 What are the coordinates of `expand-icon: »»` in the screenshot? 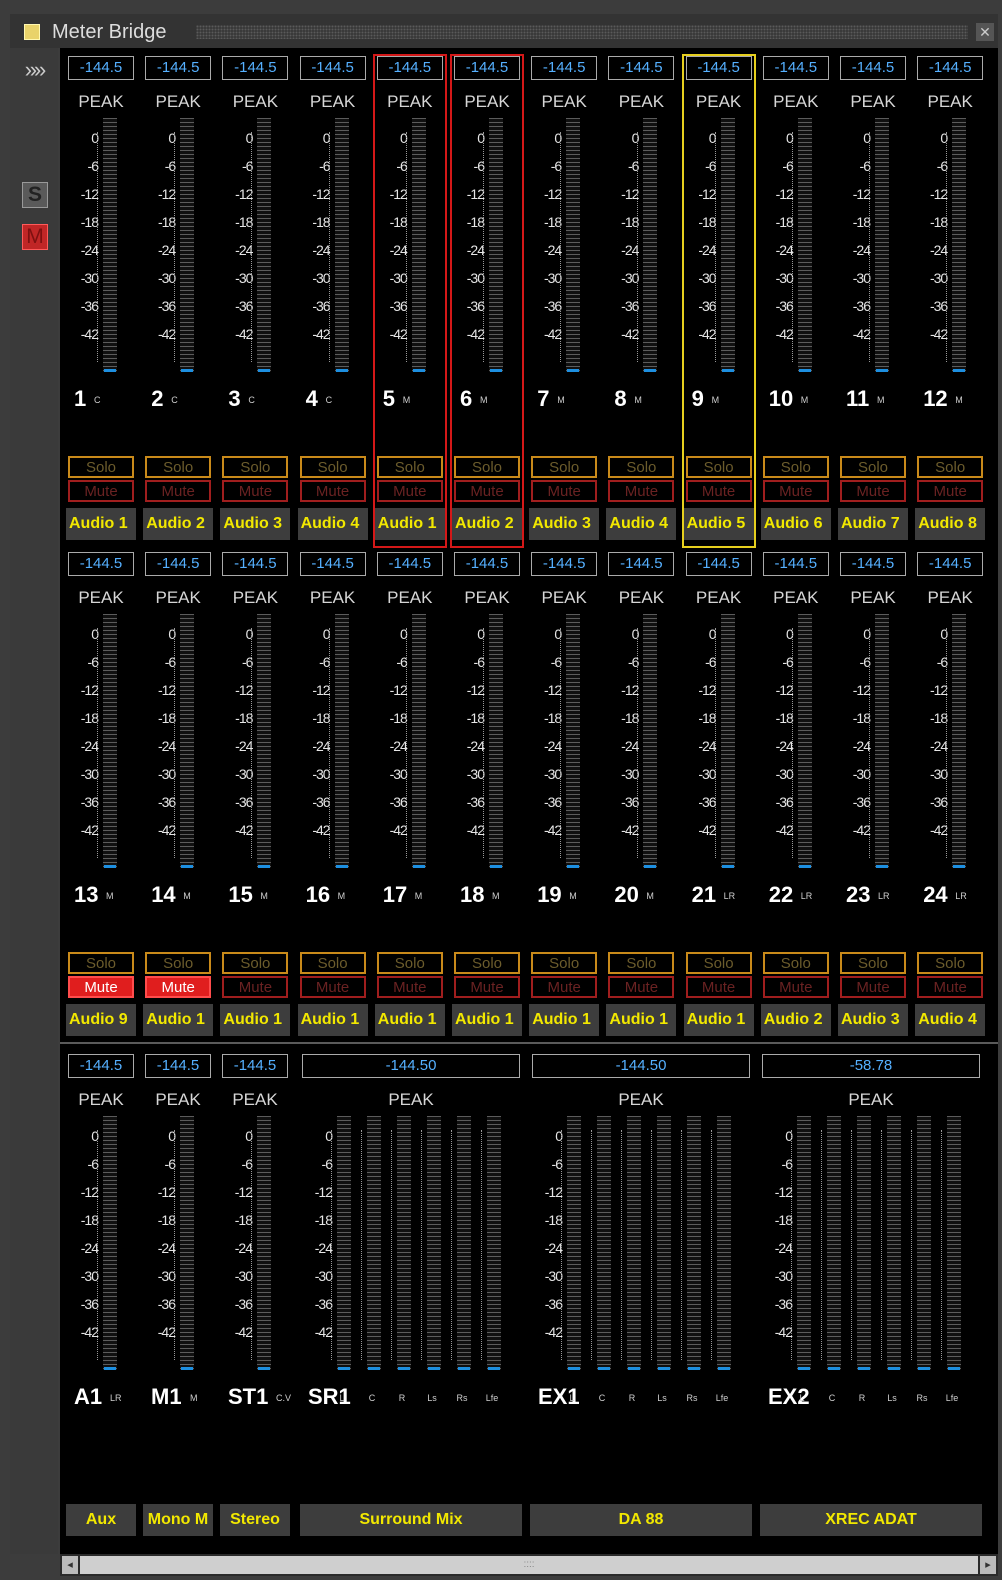 It's located at (34, 70).